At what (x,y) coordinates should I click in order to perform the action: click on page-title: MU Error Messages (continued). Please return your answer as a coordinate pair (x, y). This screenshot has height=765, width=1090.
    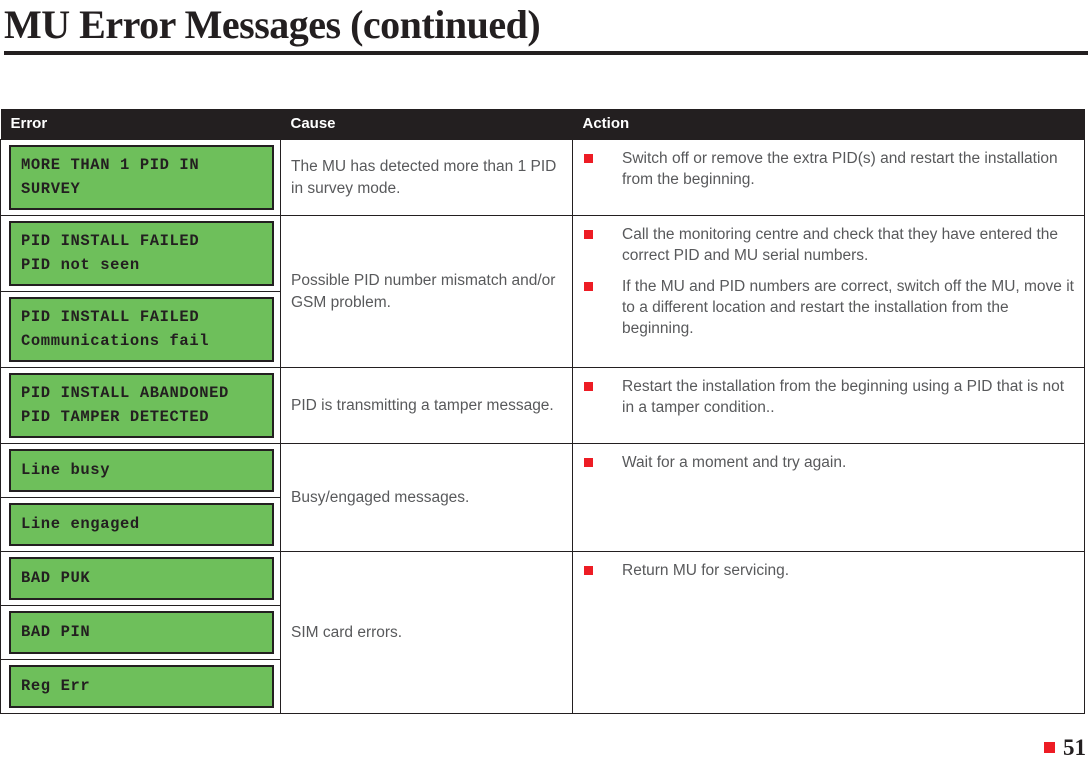
    Looking at the image, I should click on (272, 24).